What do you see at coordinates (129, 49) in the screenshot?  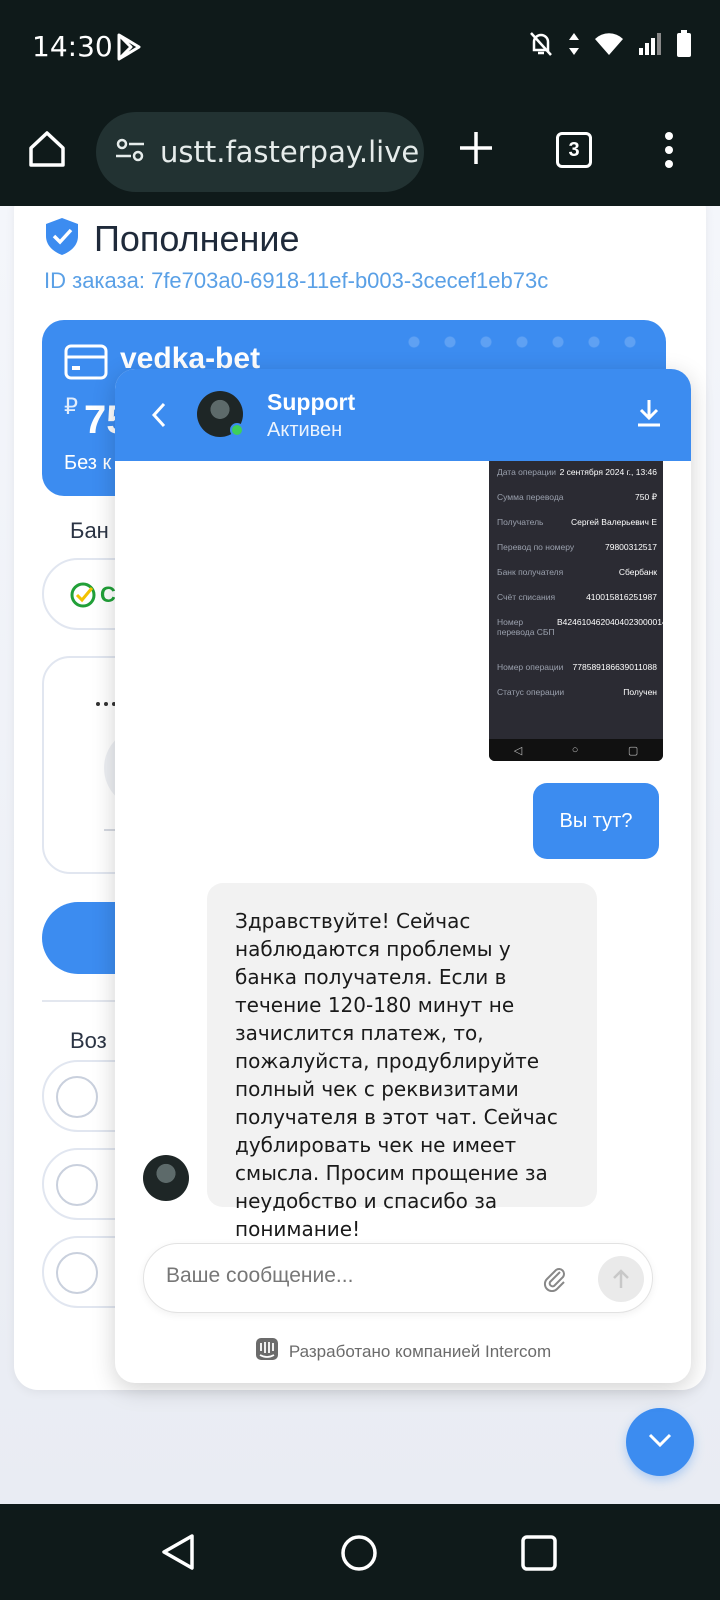 I see `play-store-icon` at bounding box center [129, 49].